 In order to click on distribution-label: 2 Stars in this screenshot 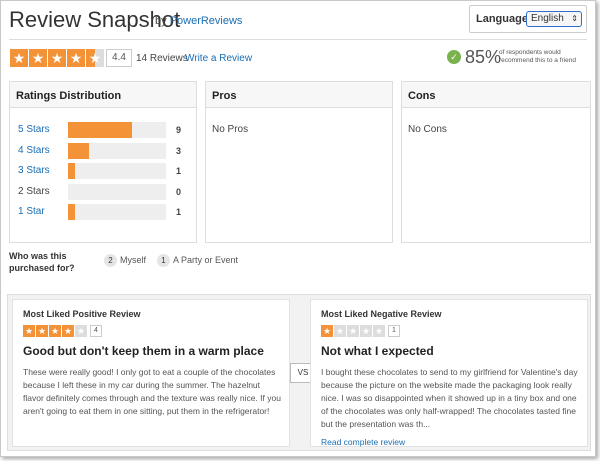, I will do `click(34, 191)`.